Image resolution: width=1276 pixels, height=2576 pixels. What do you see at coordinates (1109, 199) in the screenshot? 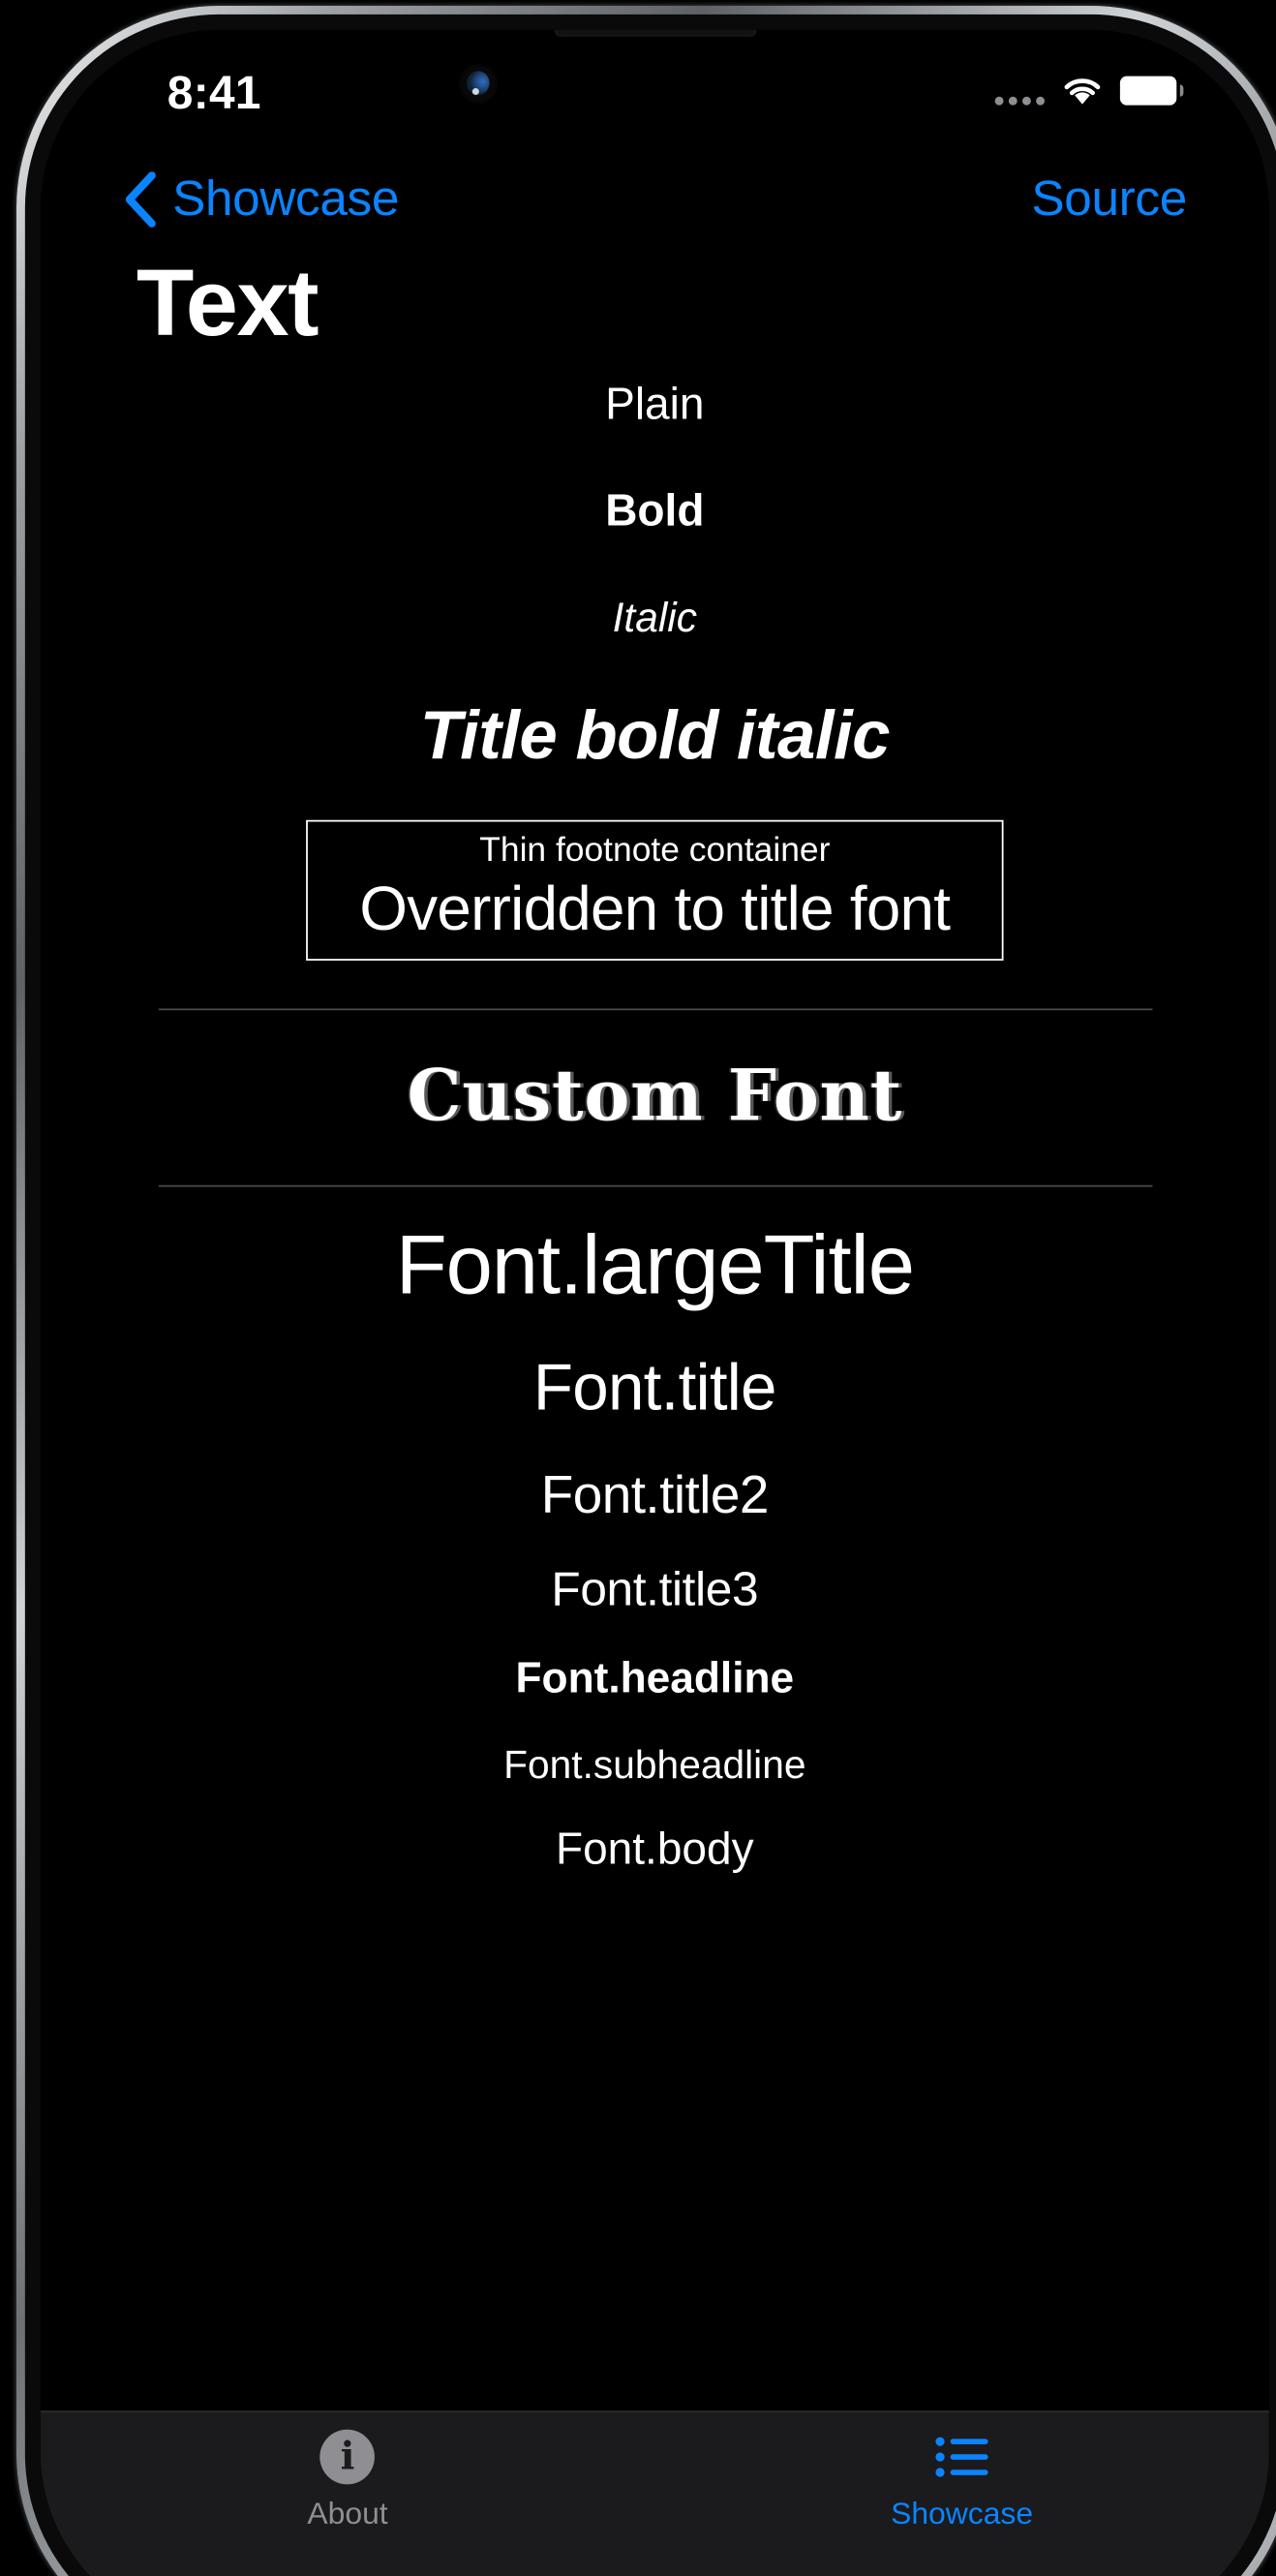
I see `source-button: Source` at bounding box center [1109, 199].